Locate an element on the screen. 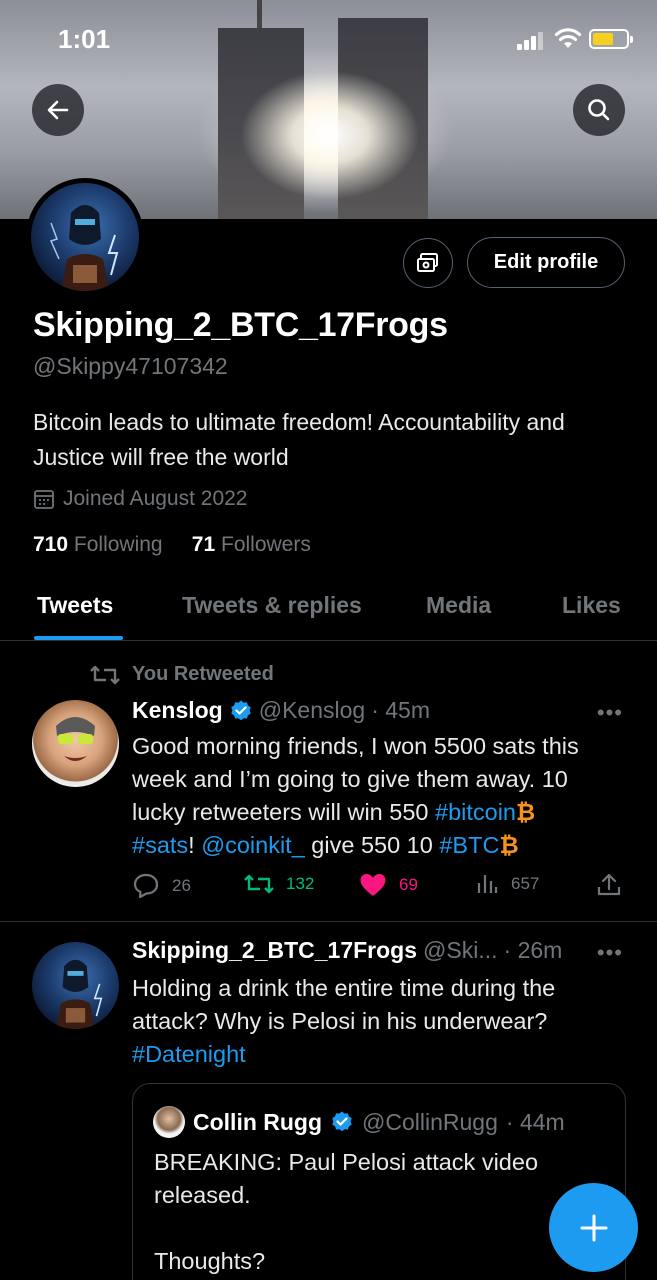  following-count: 710 is located at coordinates (51, 544).